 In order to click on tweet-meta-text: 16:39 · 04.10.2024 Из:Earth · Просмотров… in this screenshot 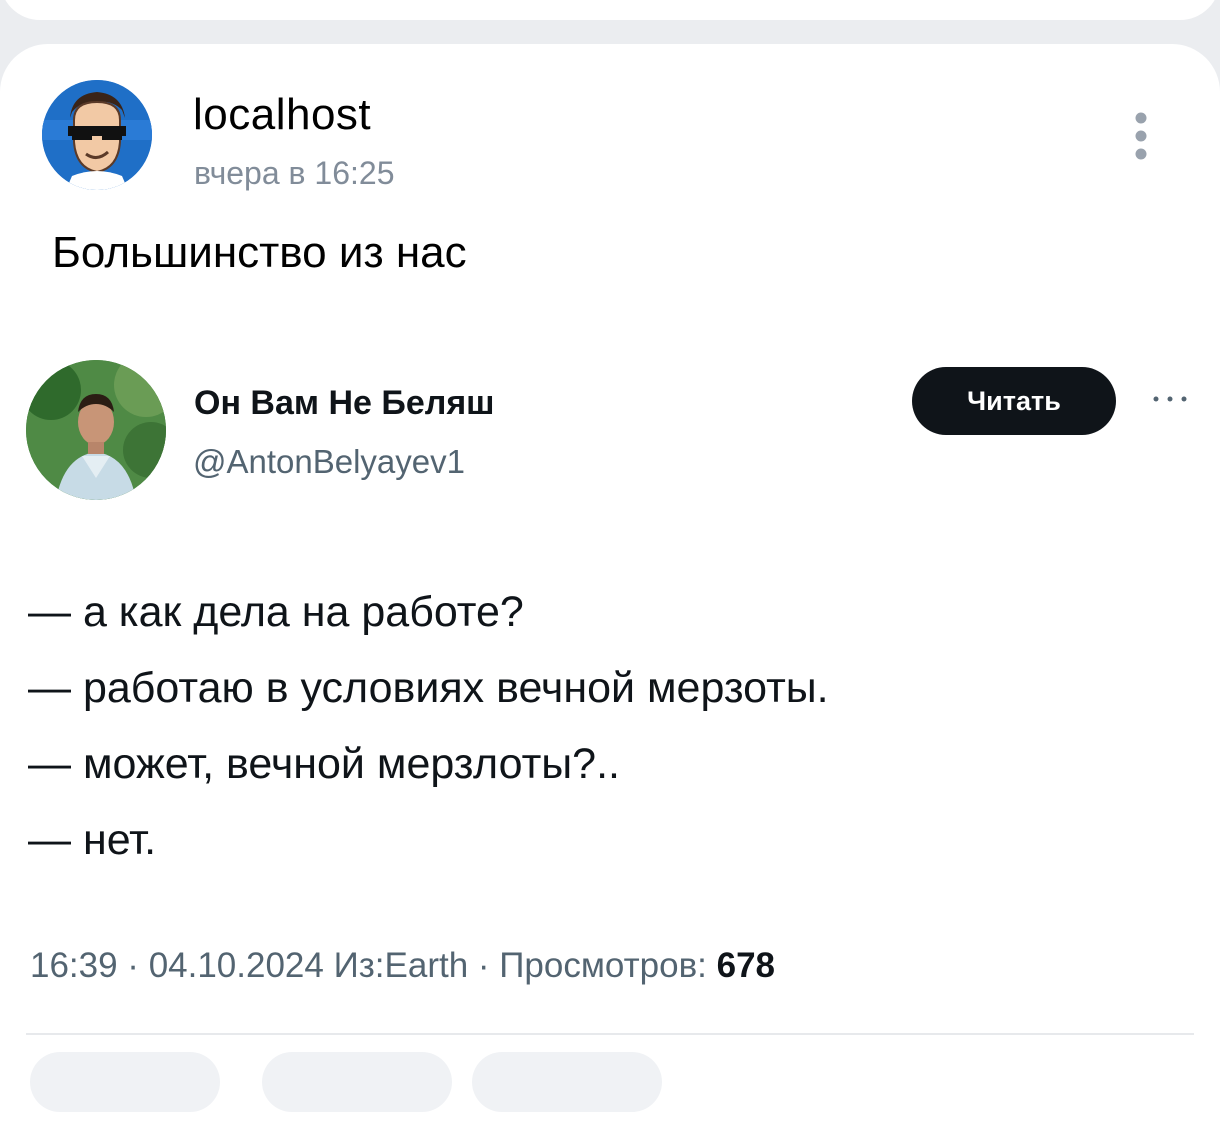, I will do `click(373, 965)`.